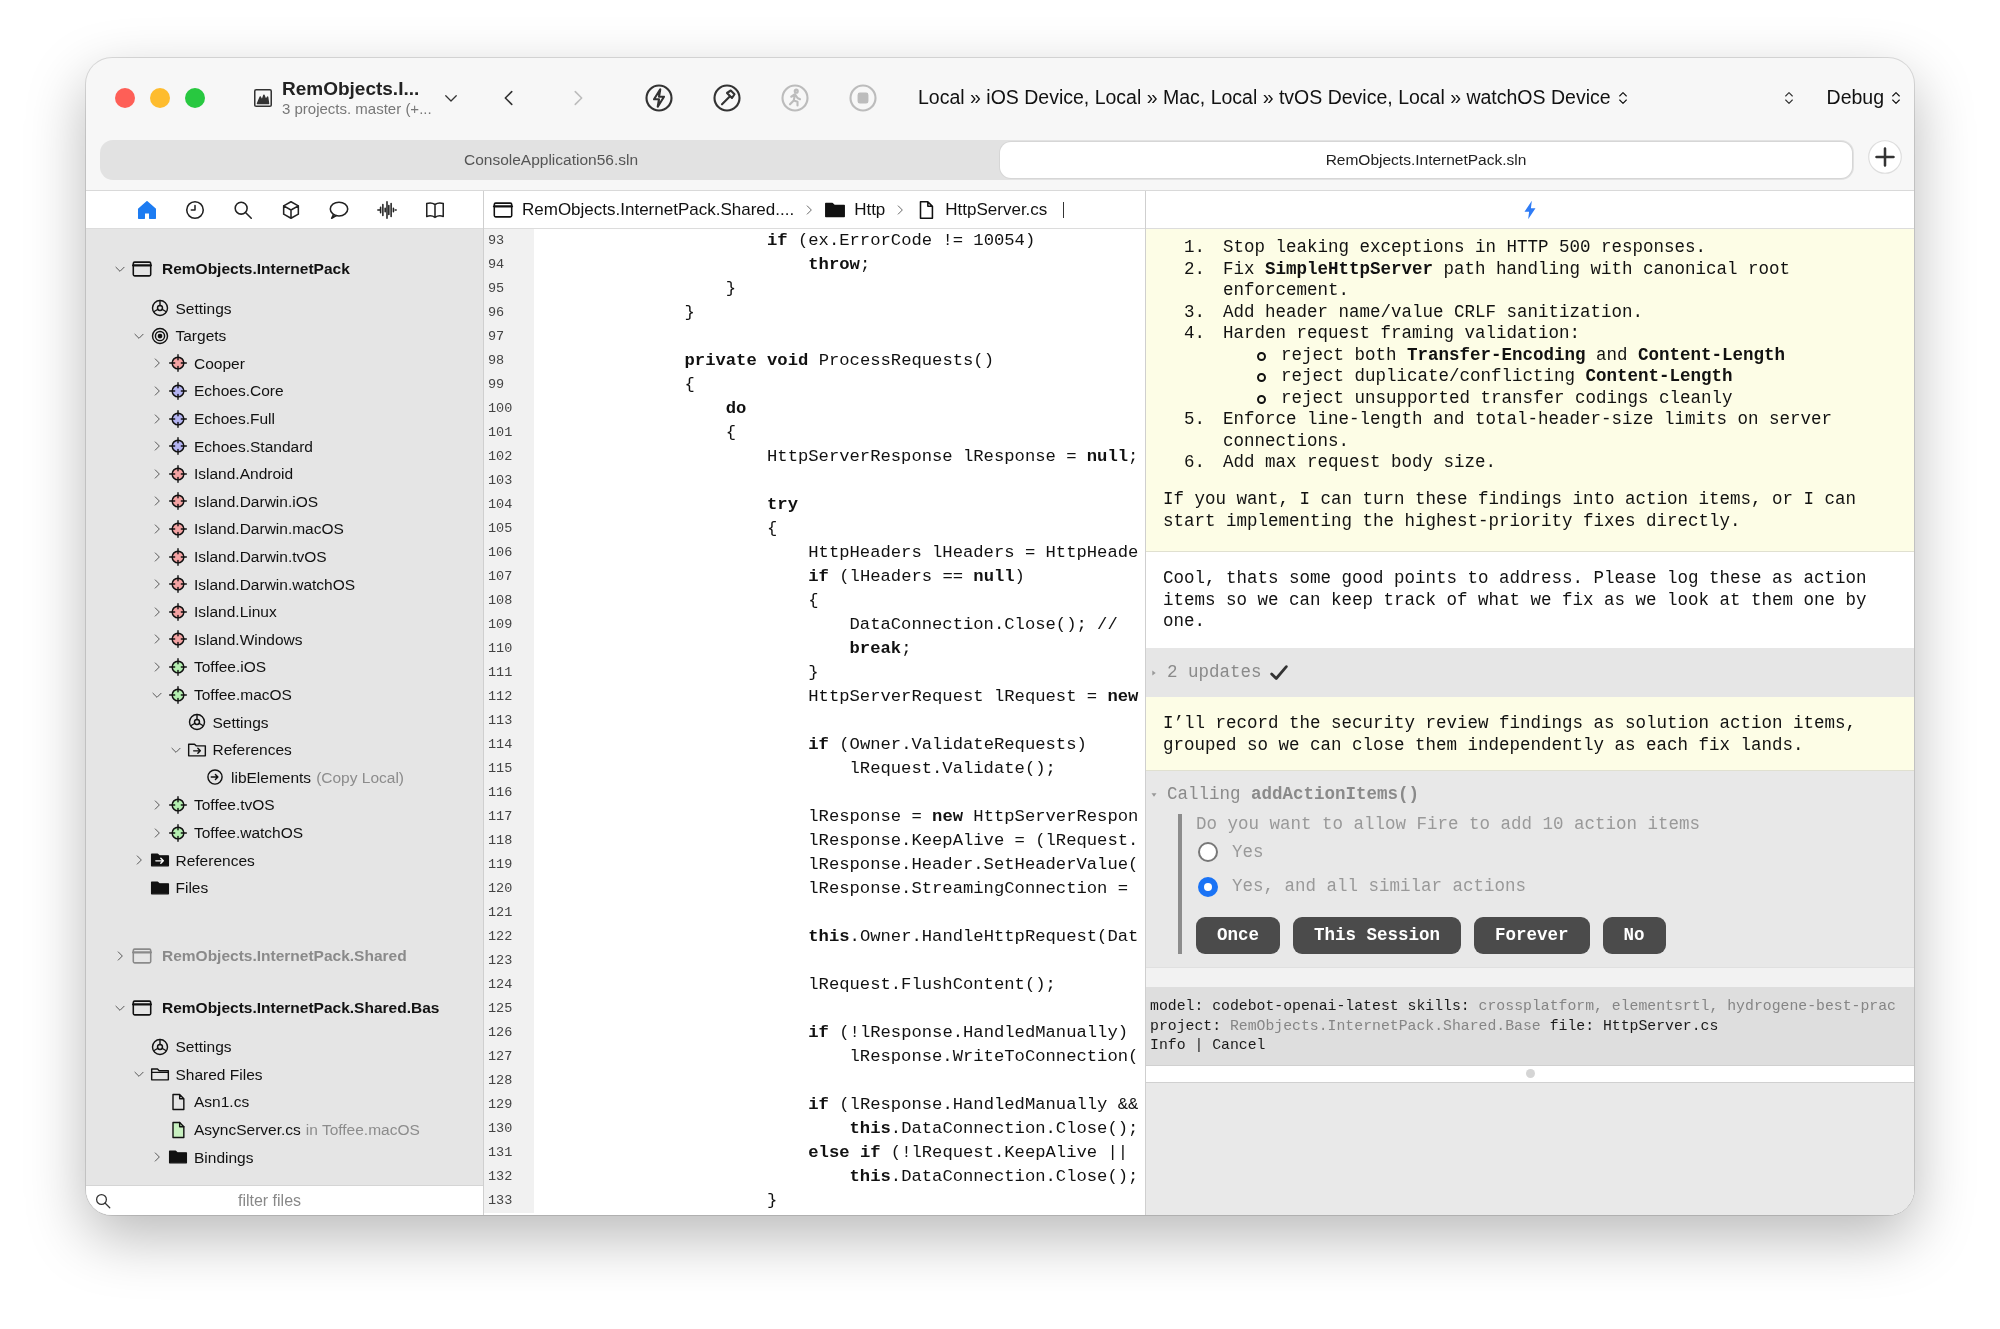 The width and height of the screenshot is (2000, 1329). Describe the element at coordinates (147, 209) in the screenshot. I see `home-icon` at that location.